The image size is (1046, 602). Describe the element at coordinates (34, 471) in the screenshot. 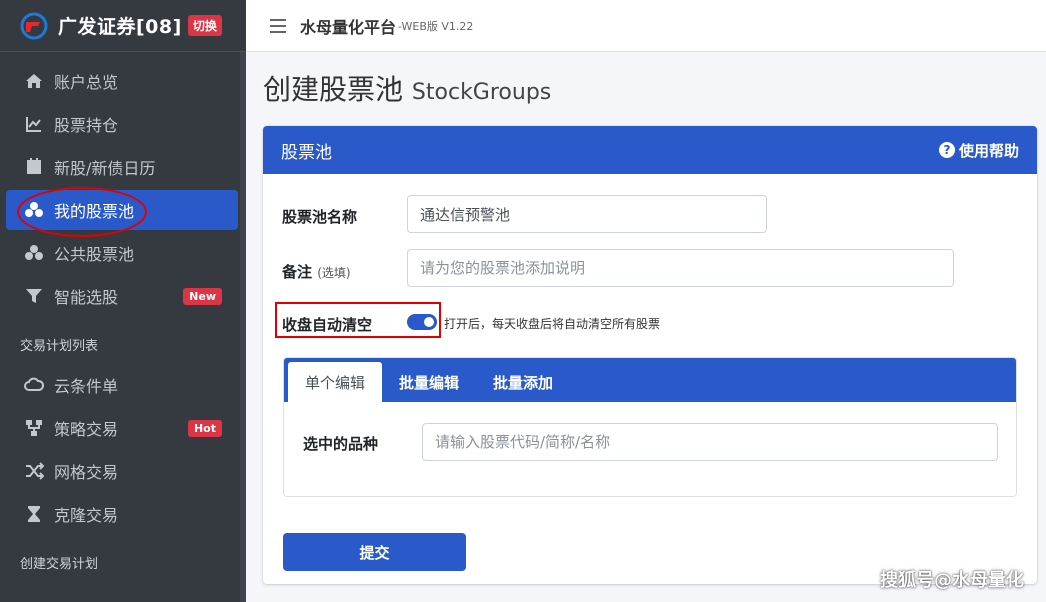

I see `random-icon` at that location.